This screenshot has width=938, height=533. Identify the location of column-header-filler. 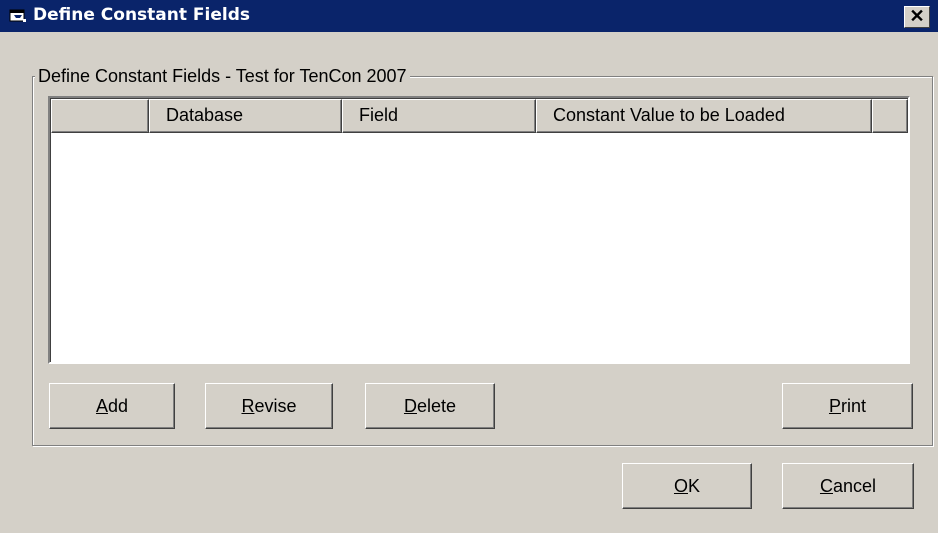
(890, 116).